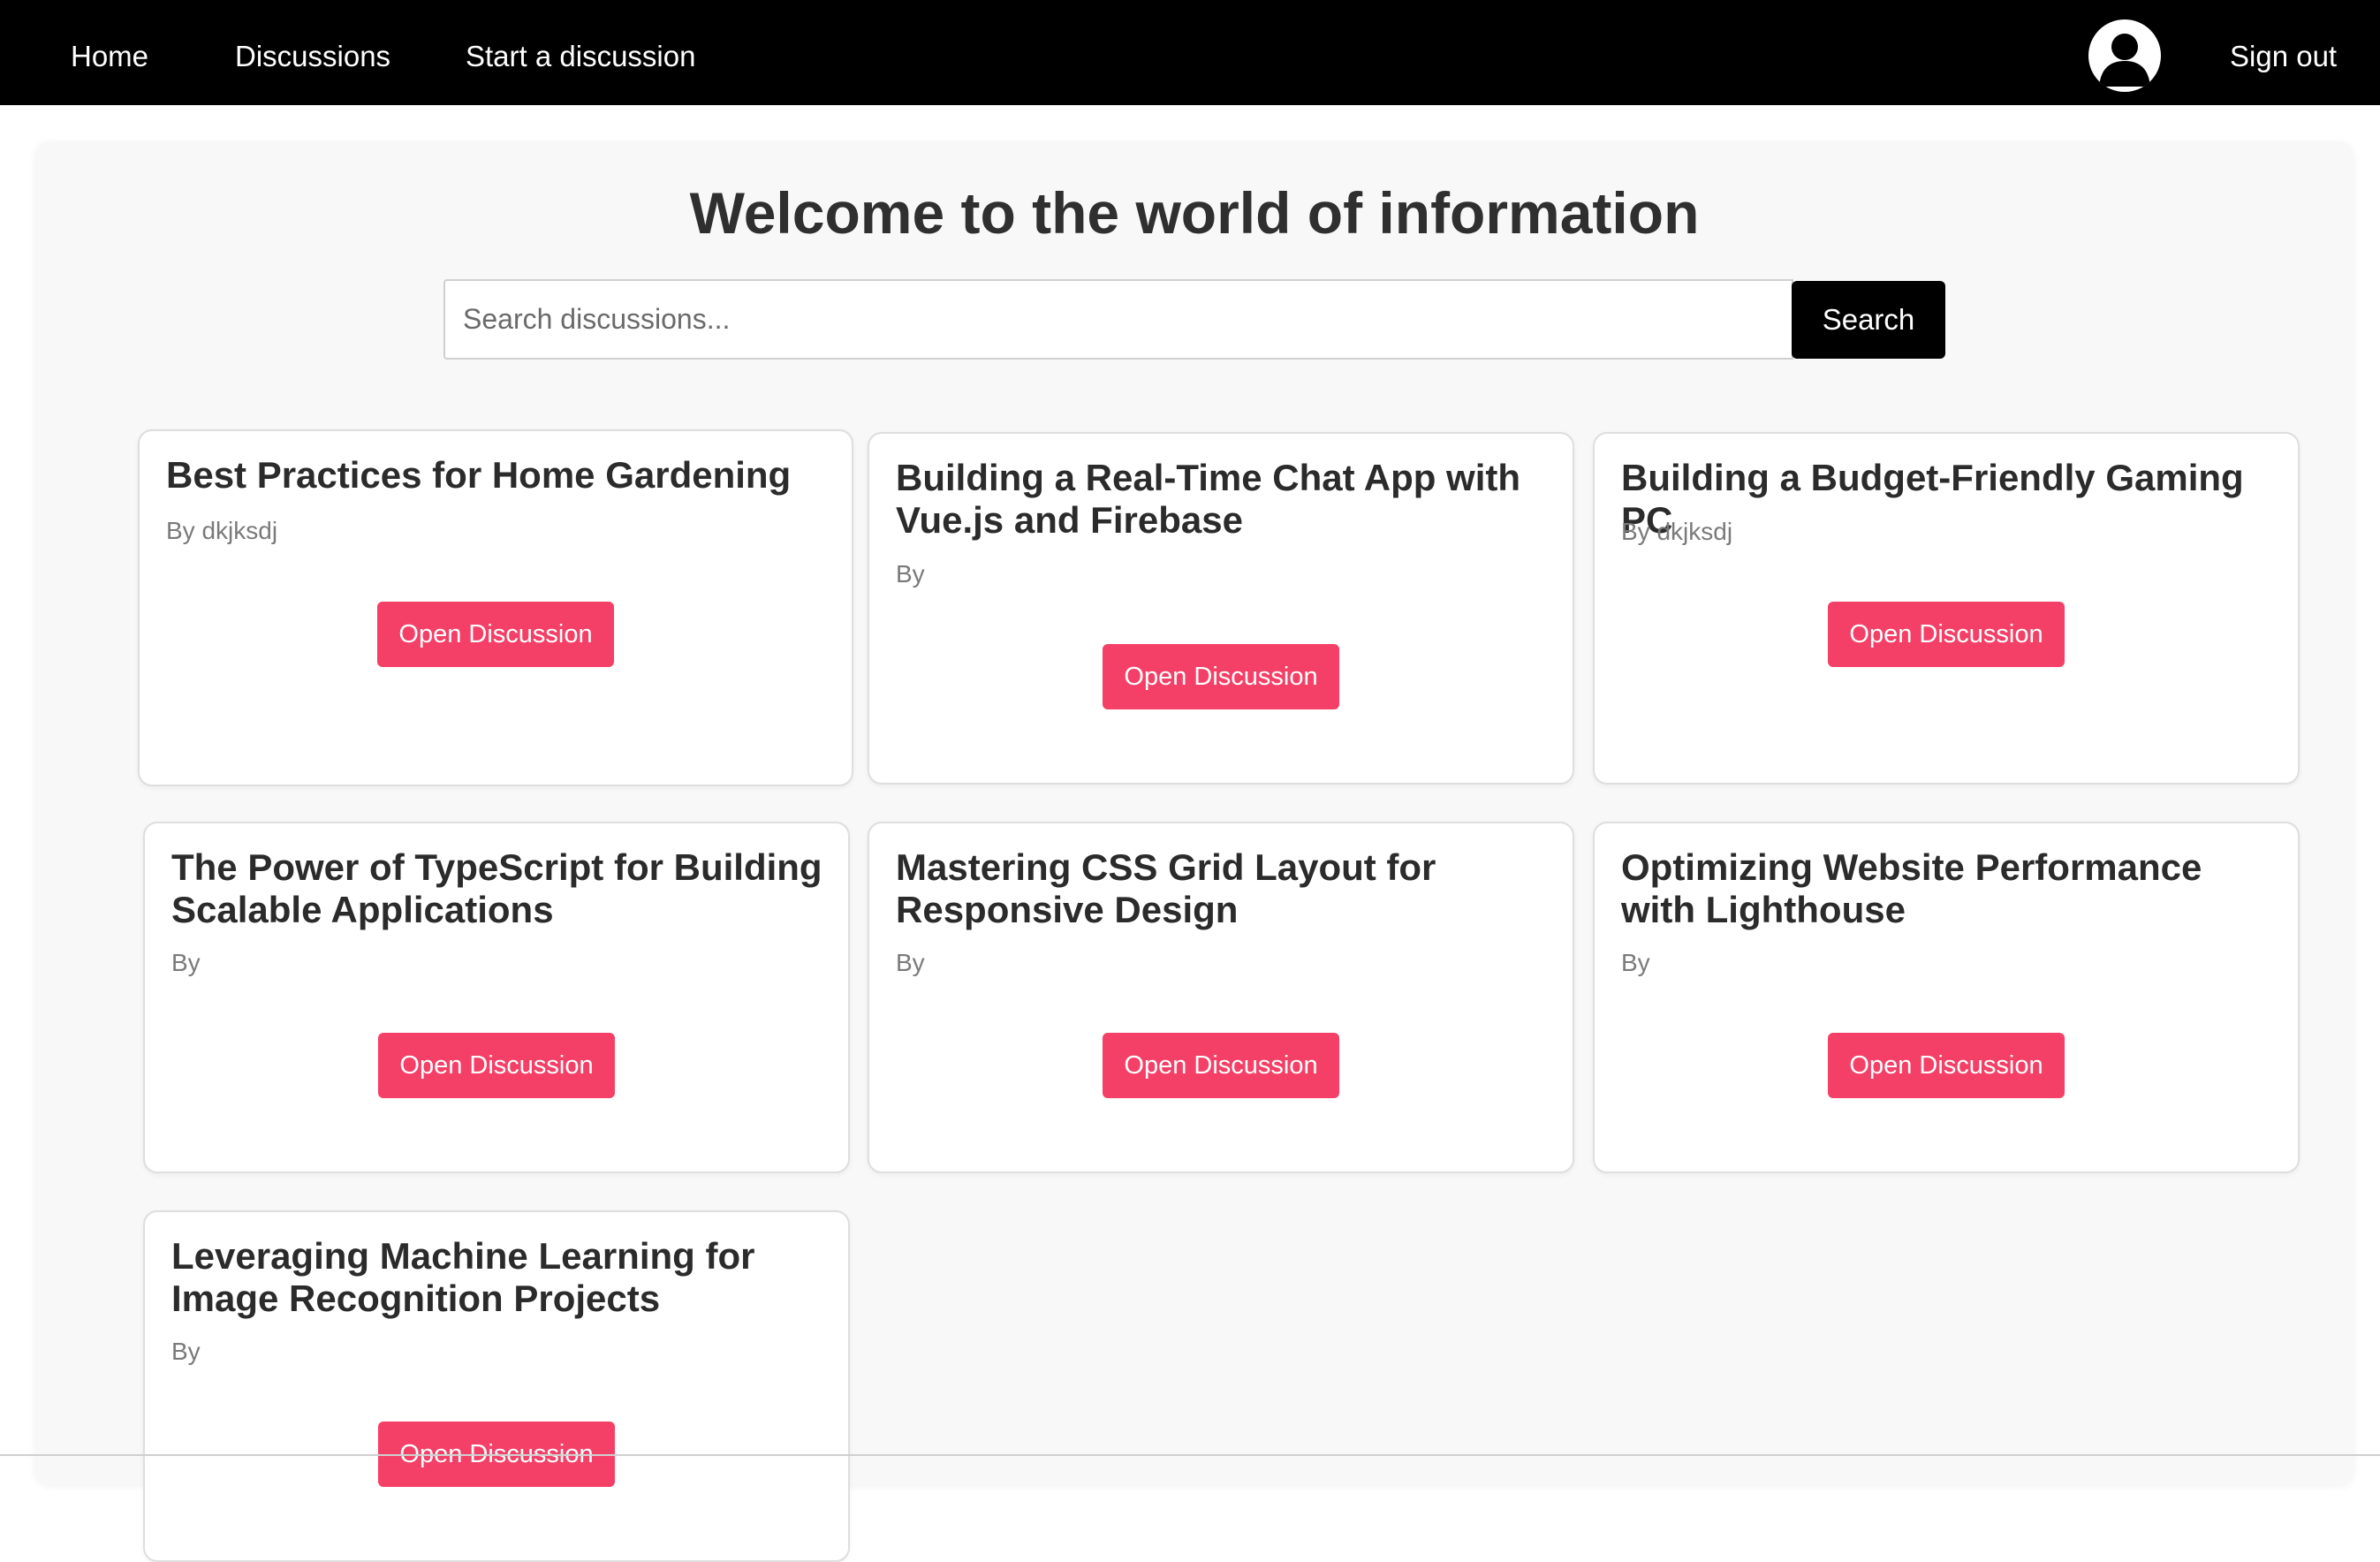  I want to click on sign-out-link: Sign out, so click(2283, 56).